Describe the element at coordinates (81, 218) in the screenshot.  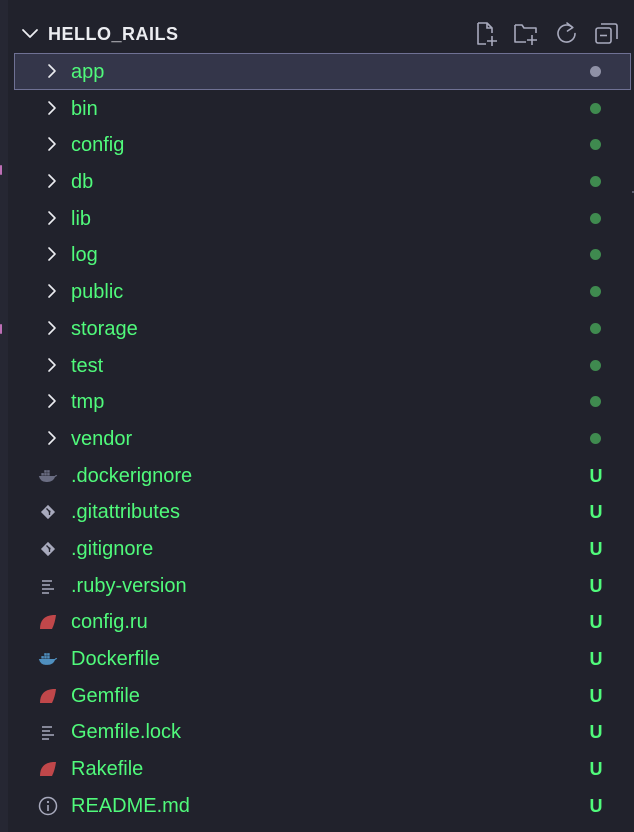
I see `folder-name: lib` at that location.